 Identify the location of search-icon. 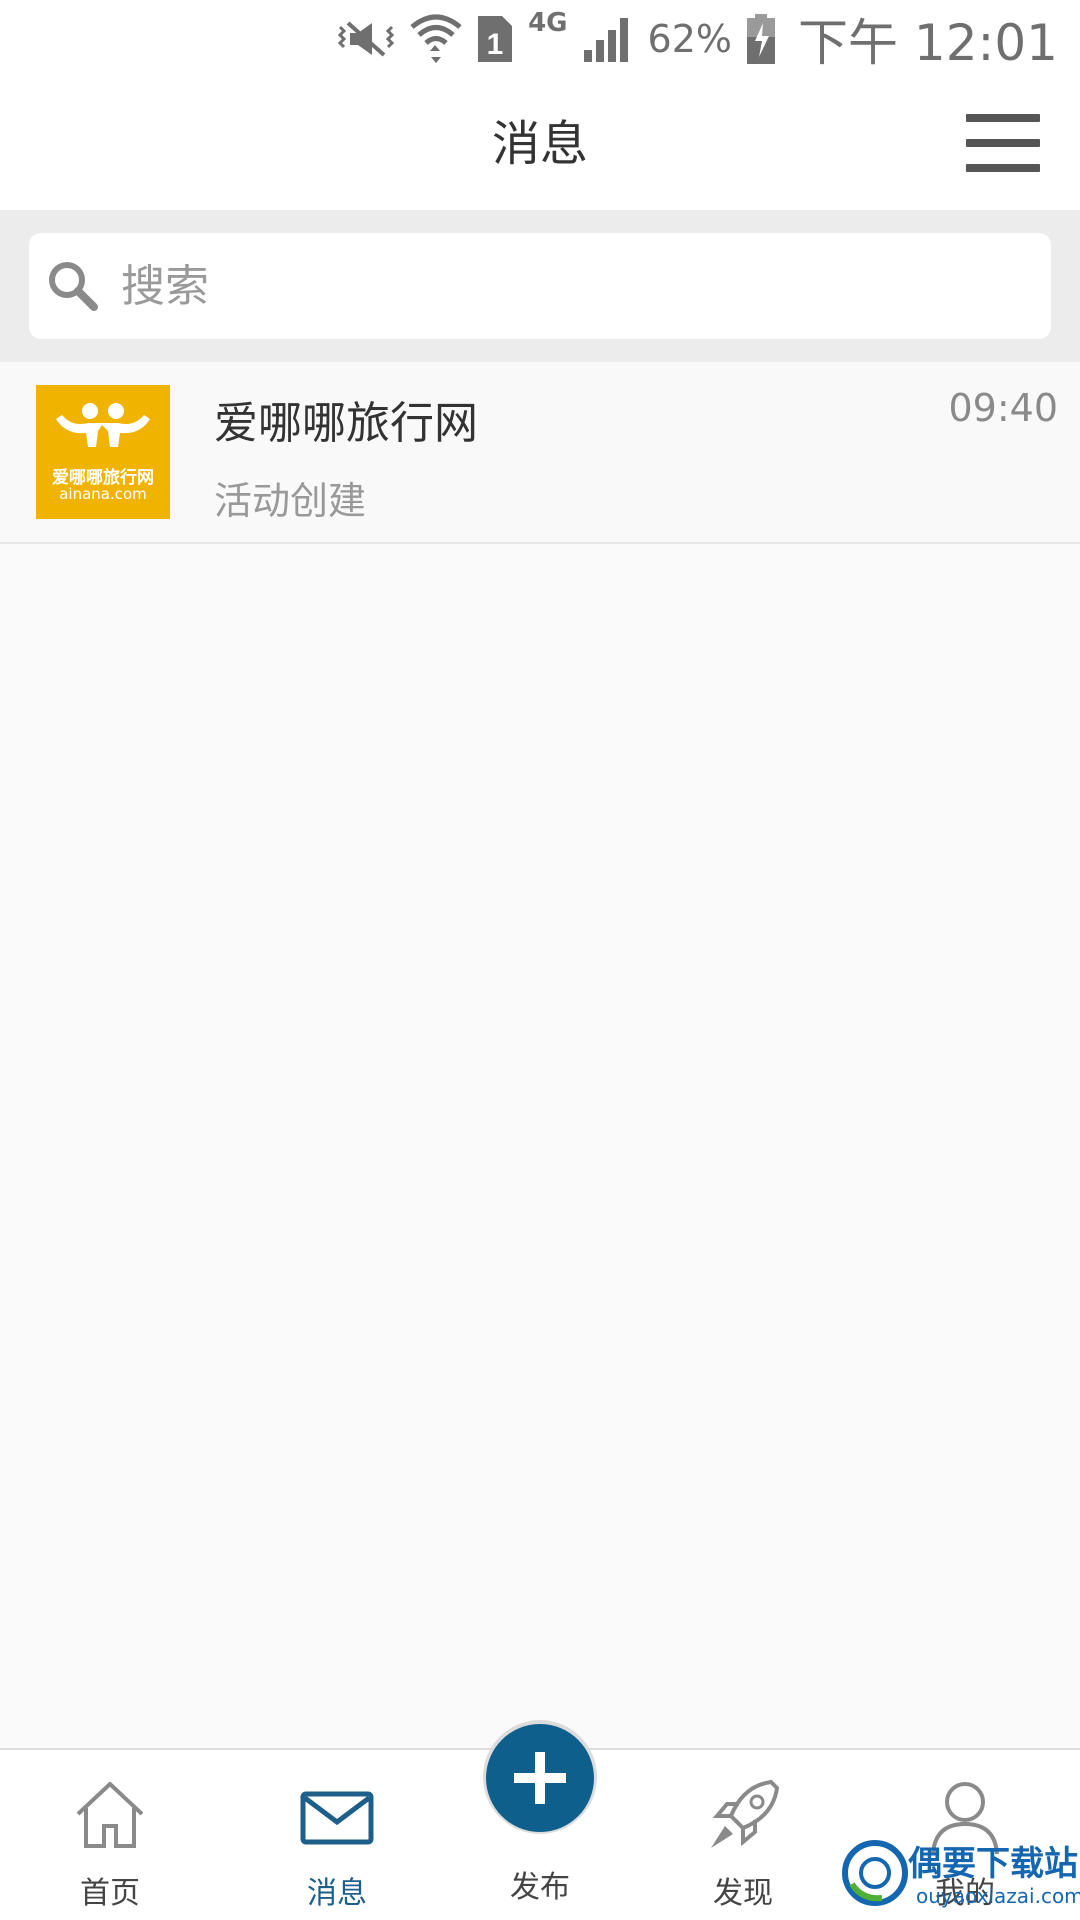
(73, 286).